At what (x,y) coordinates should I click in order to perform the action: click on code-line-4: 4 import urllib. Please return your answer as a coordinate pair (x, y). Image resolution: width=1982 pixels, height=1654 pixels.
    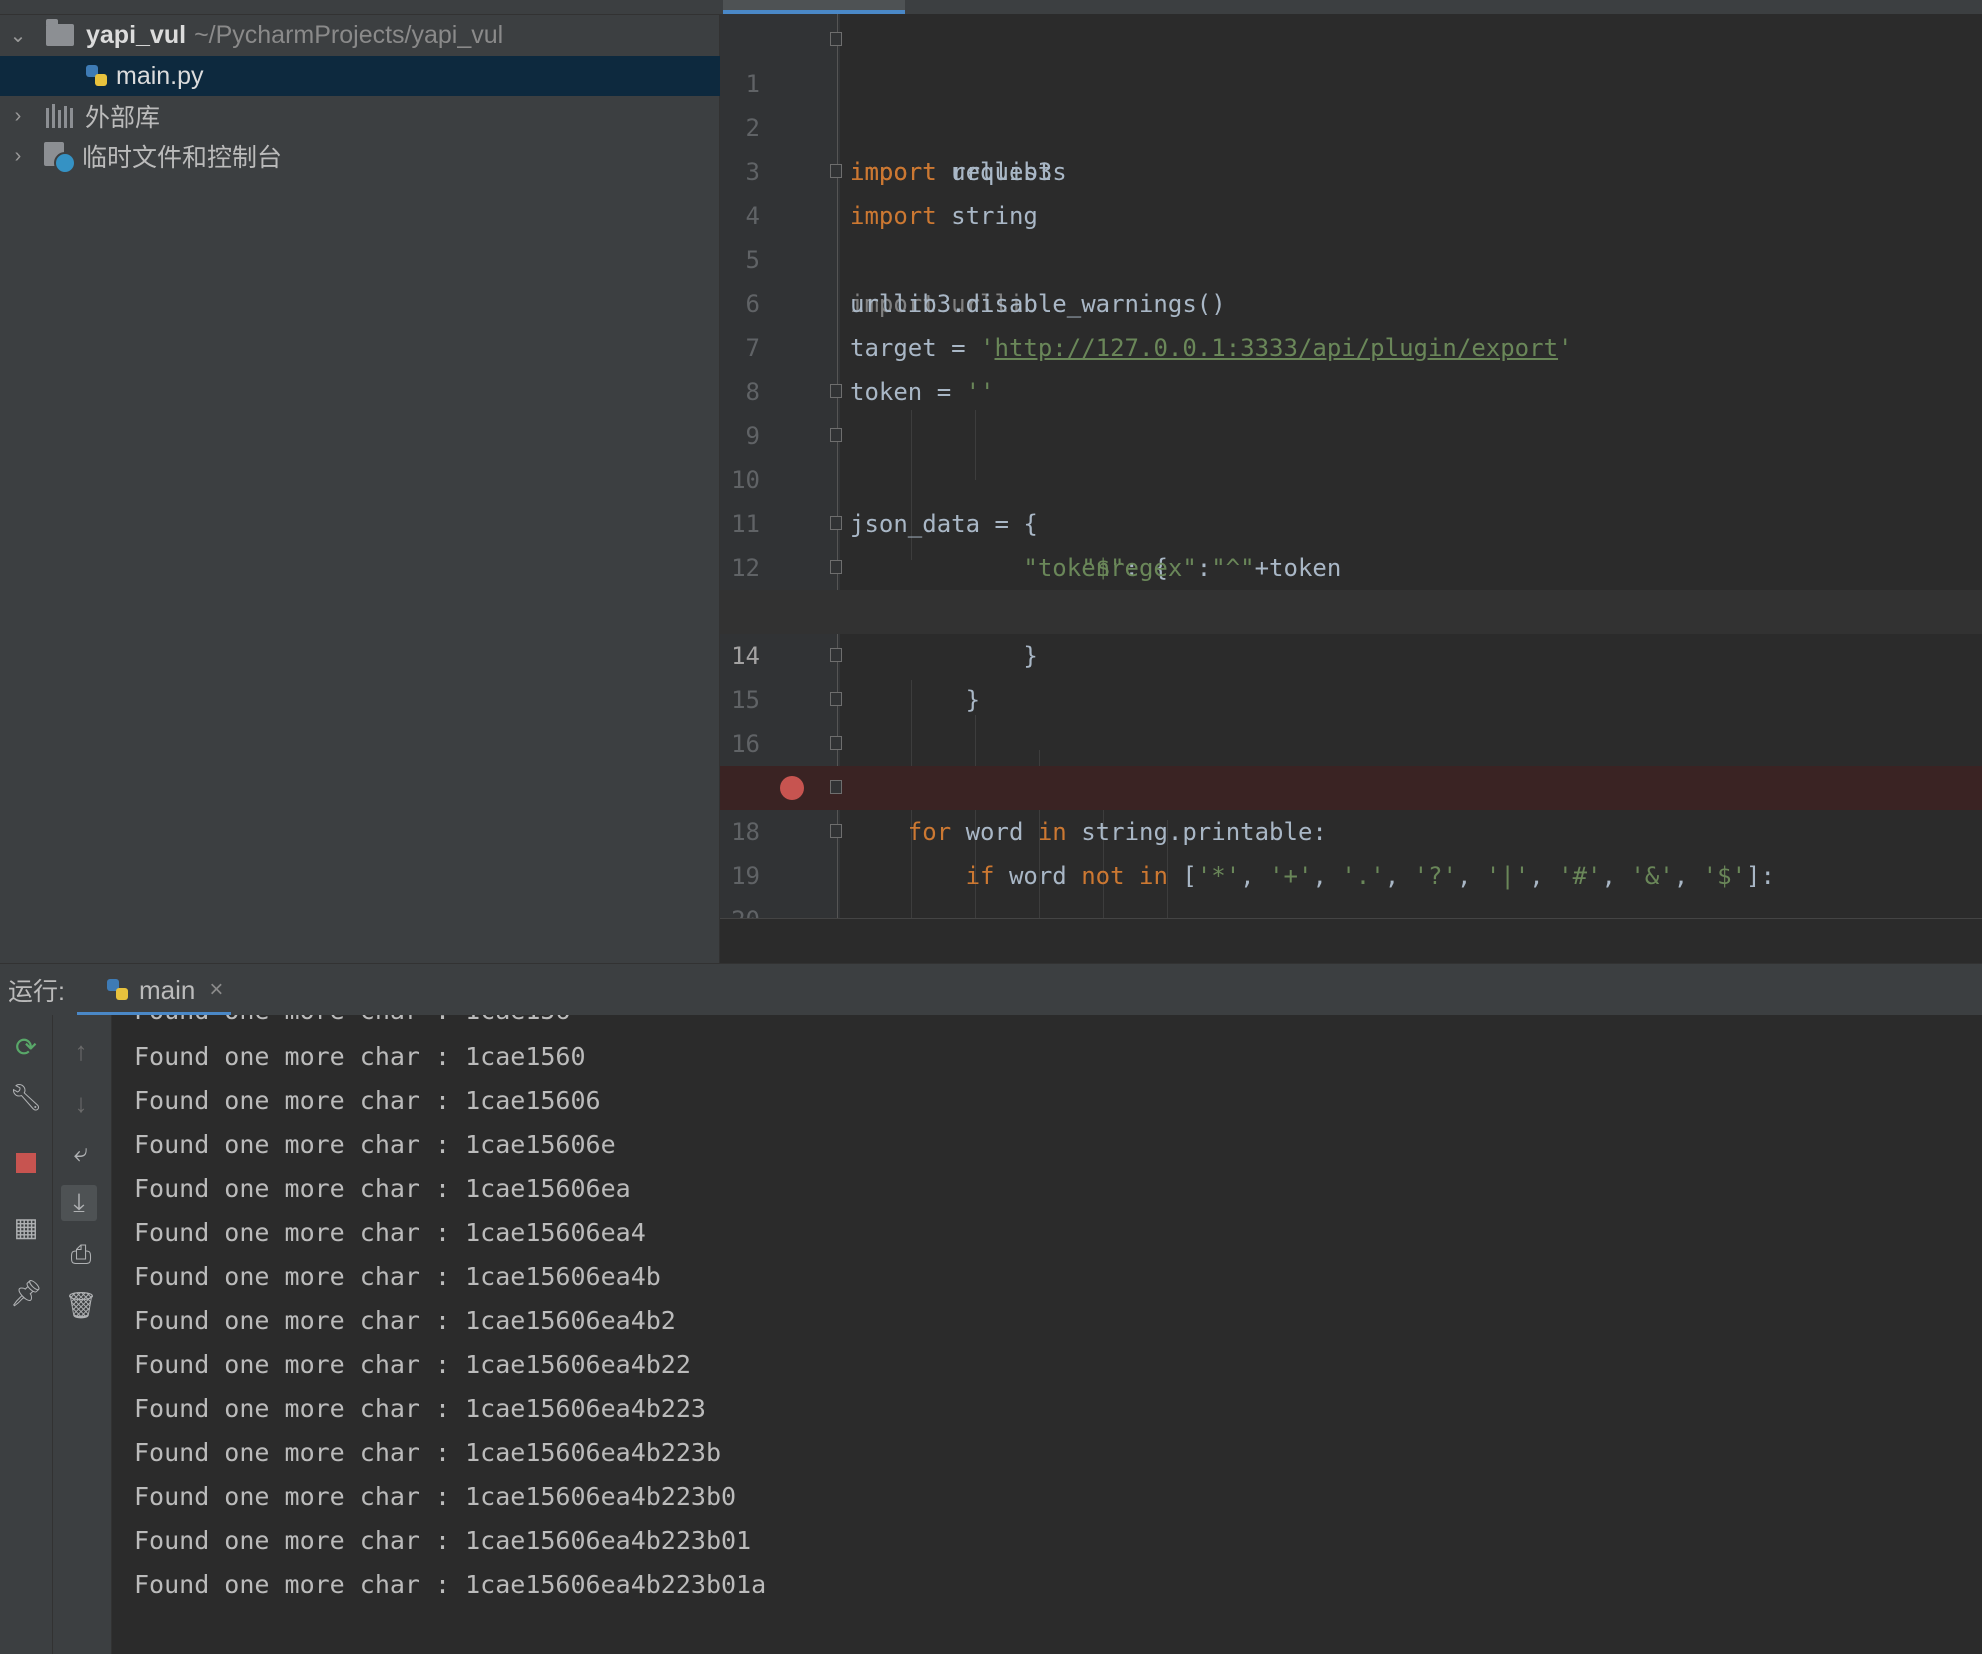
    Looking at the image, I should click on (1351, 234).